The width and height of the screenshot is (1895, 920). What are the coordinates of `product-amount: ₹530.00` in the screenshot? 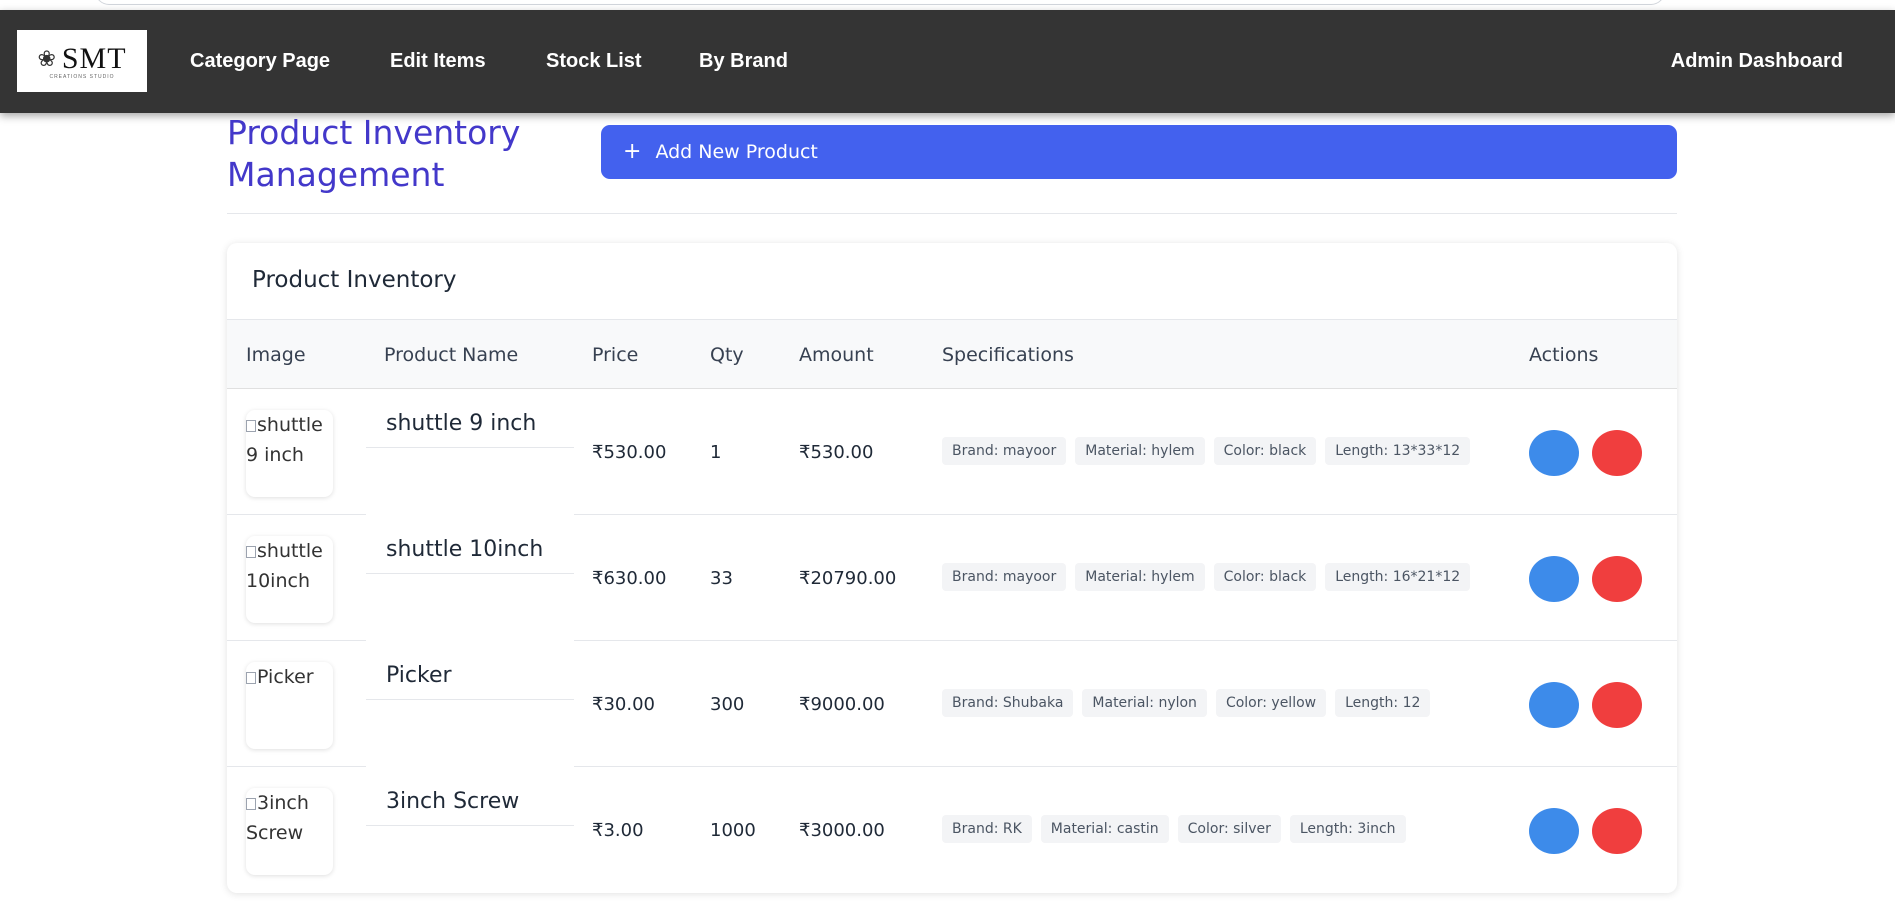 It's located at (836, 452).